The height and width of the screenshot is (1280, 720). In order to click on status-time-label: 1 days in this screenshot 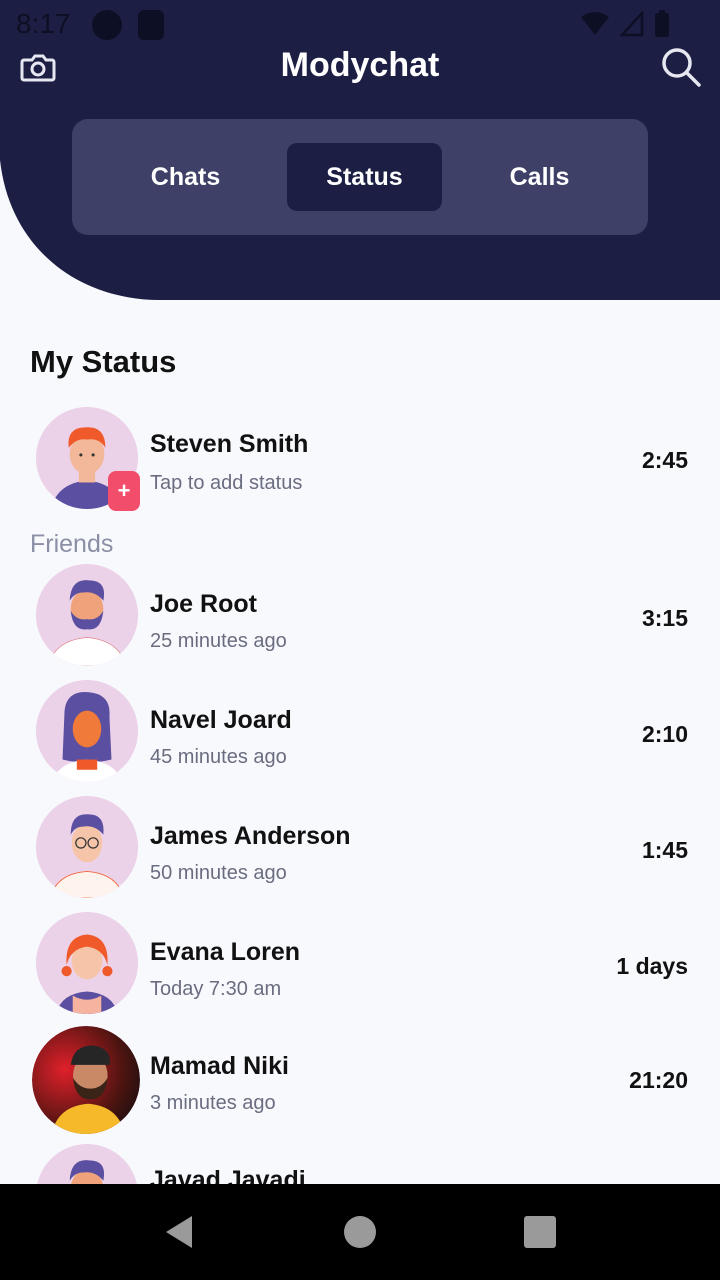, I will do `click(652, 966)`.